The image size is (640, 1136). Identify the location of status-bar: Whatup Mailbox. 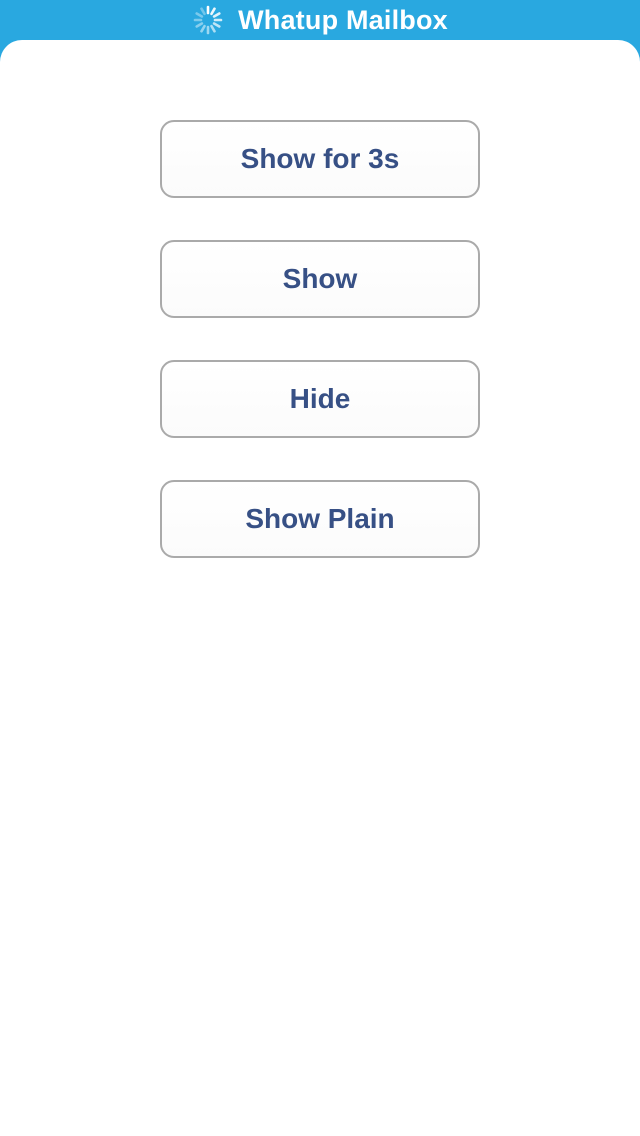
(320, 20).